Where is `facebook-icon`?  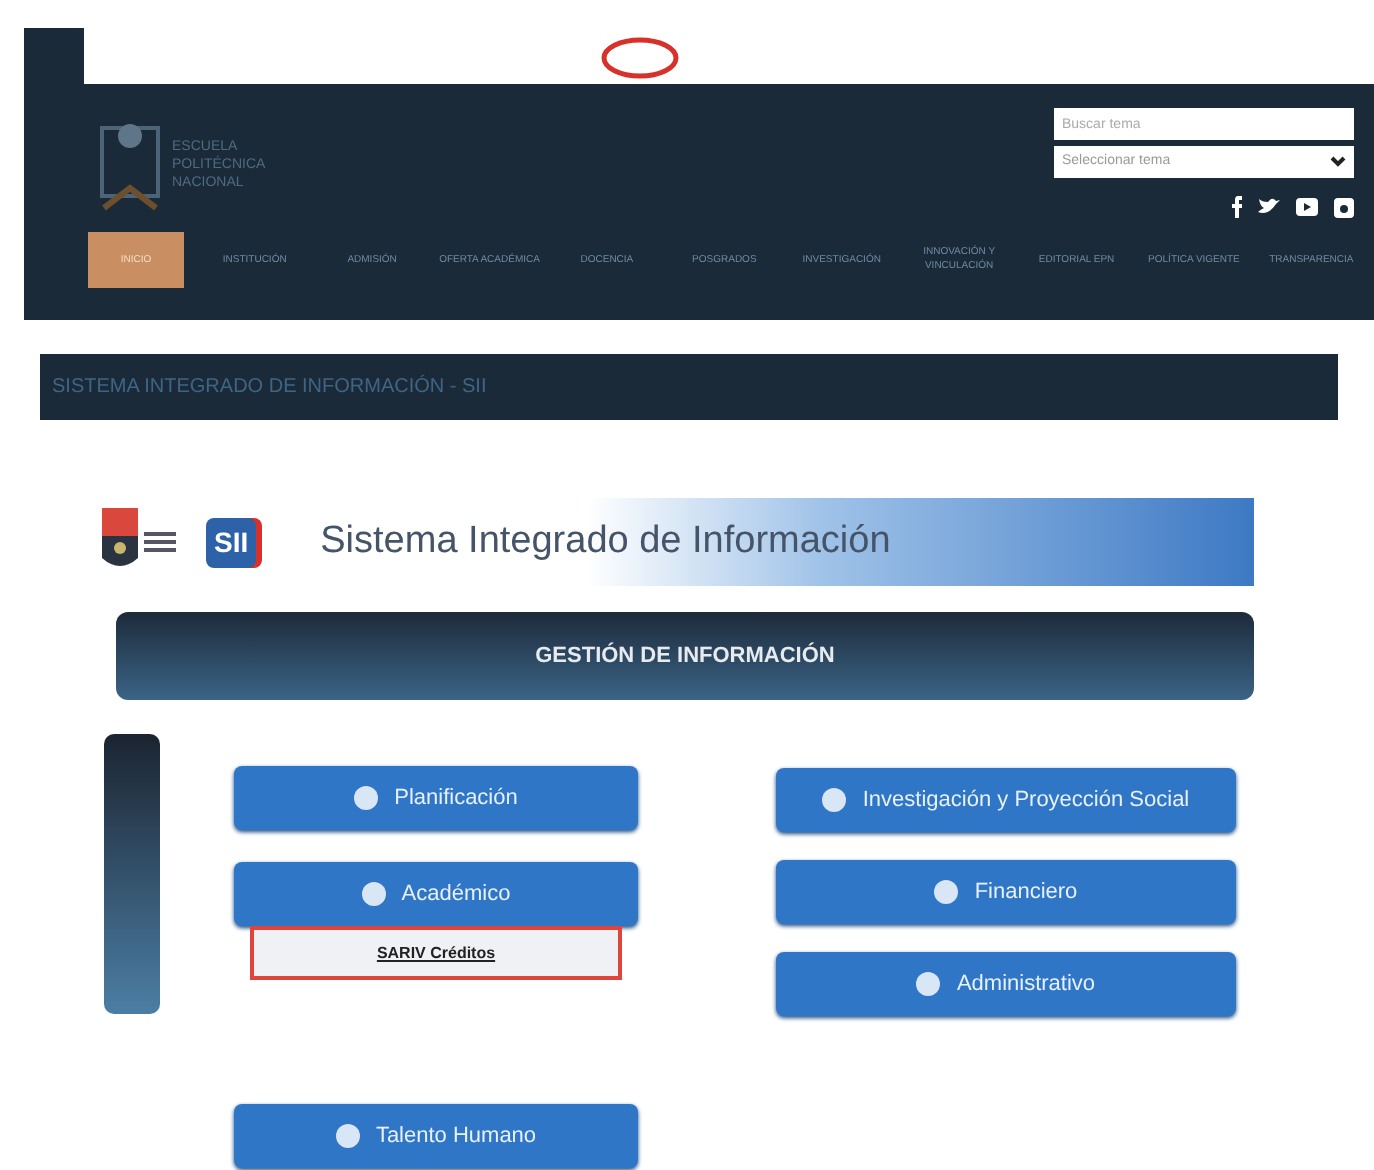
facebook-icon is located at coordinates (1236, 207).